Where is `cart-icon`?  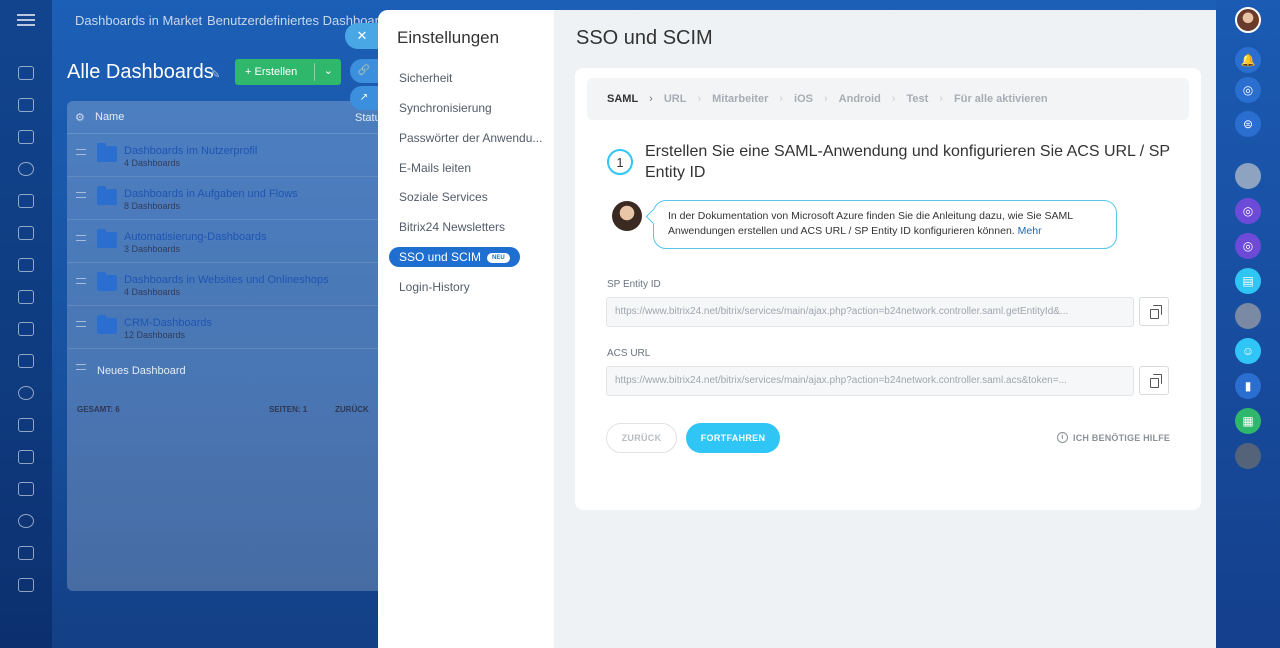
cart-icon is located at coordinates (26, 553).